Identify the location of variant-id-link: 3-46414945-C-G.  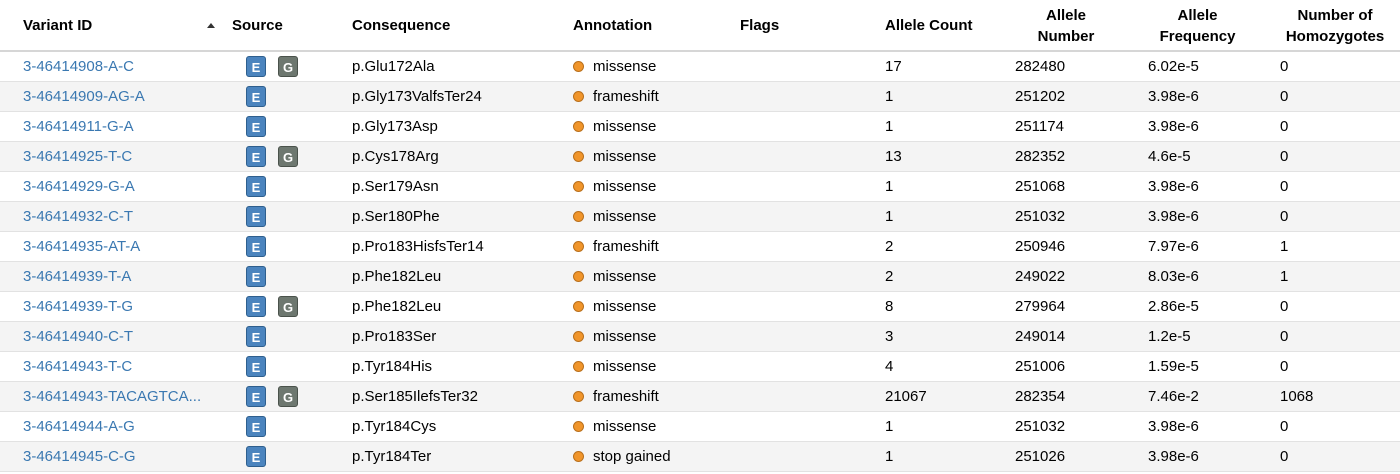
(79, 456).